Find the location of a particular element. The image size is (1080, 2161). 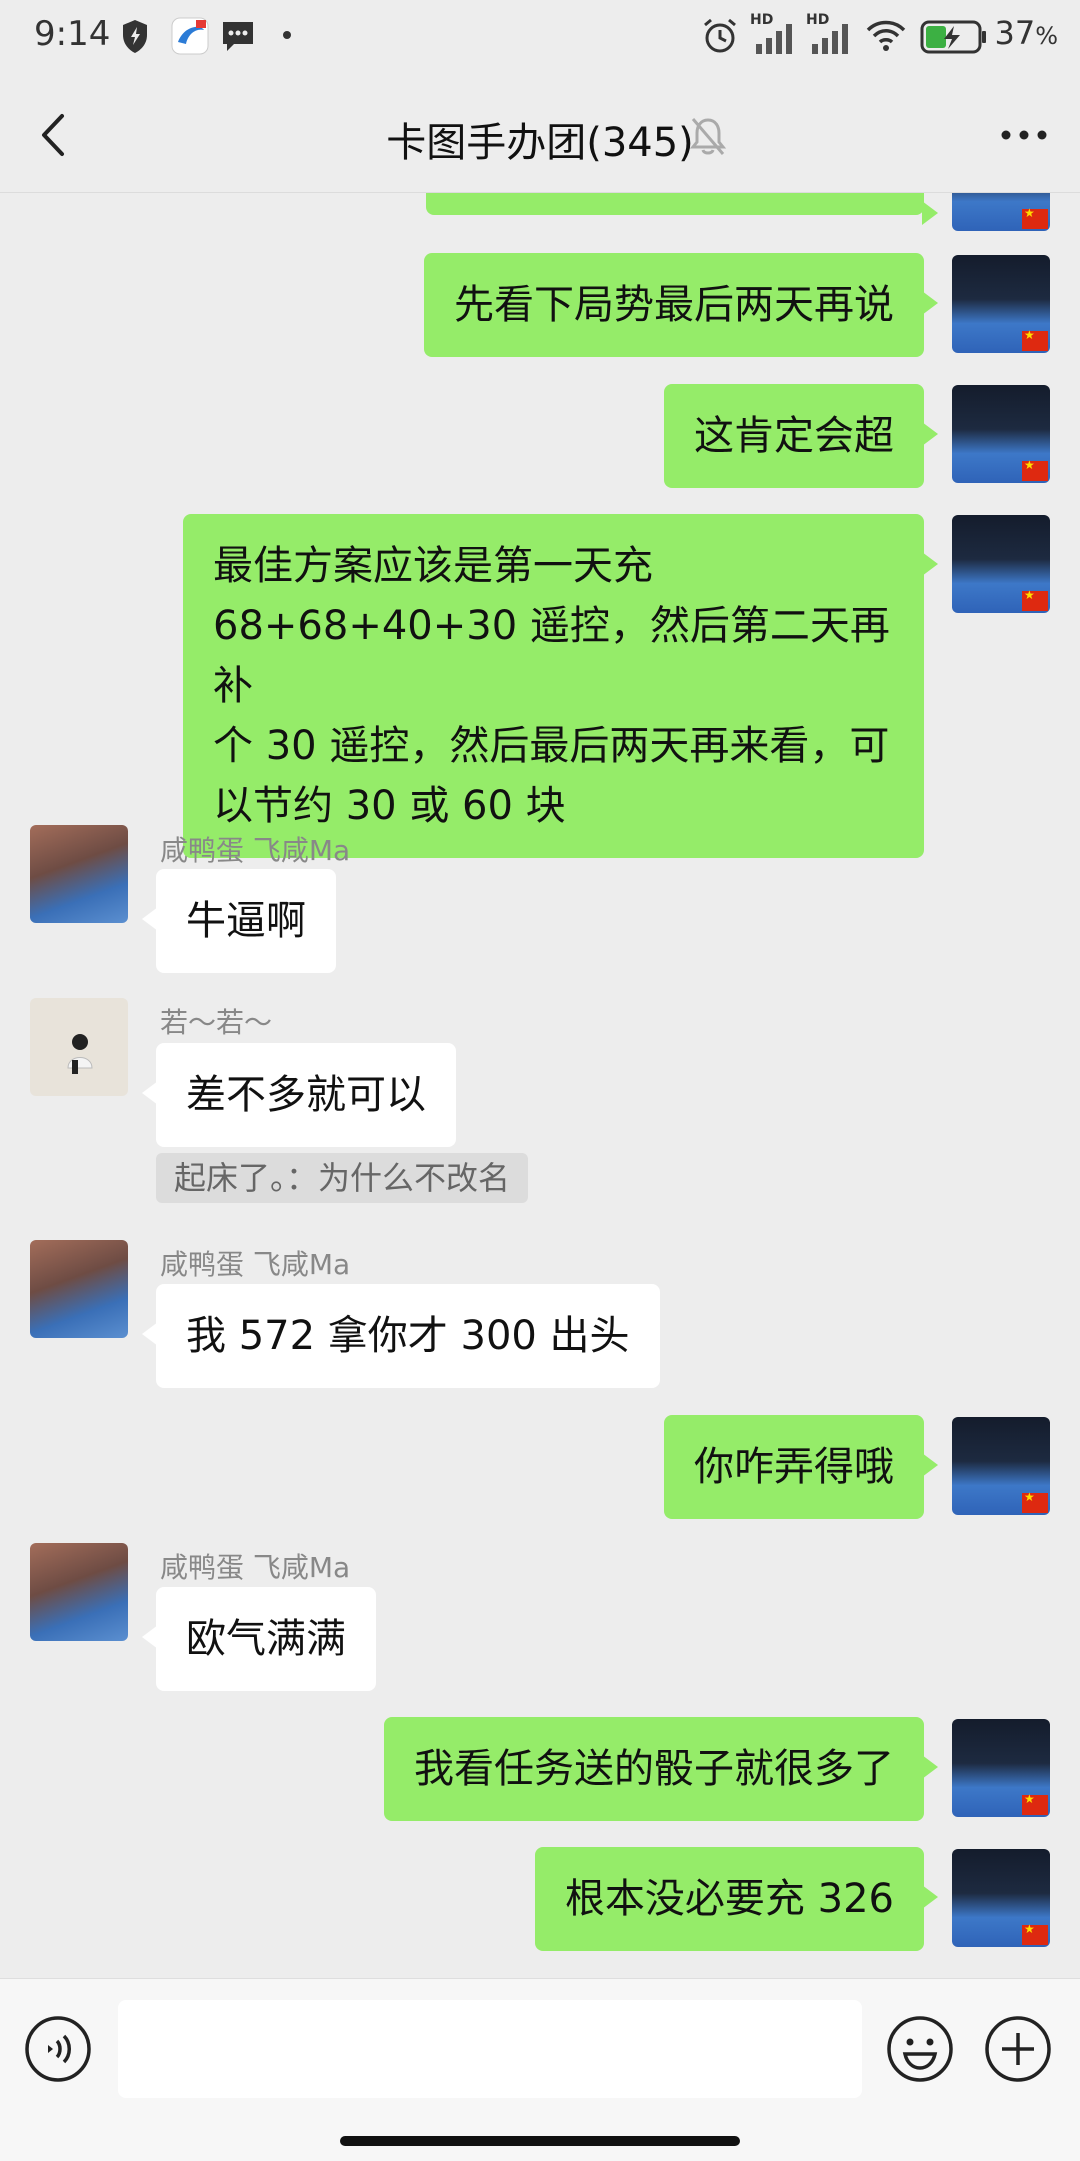

message-bubble-incoming: 牛逼啊 is located at coordinates (239, 921).